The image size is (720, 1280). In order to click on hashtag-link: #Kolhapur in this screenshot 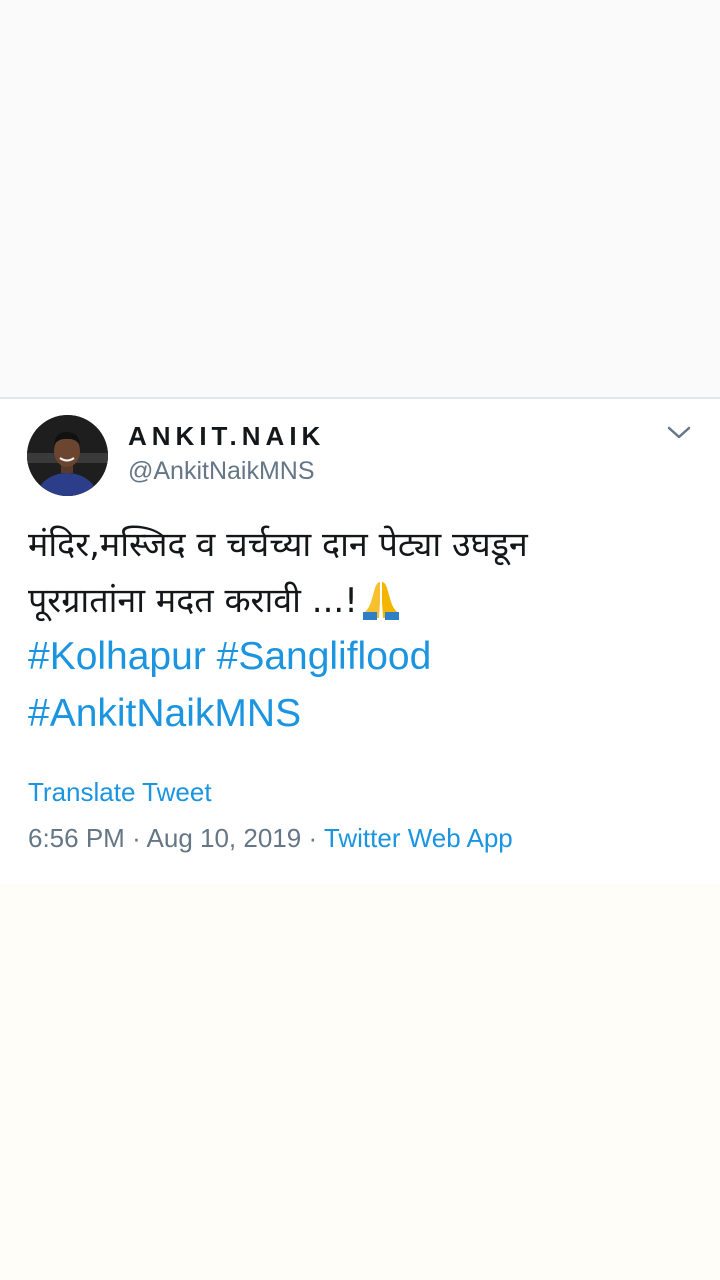, I will do `click(117, 656)`.